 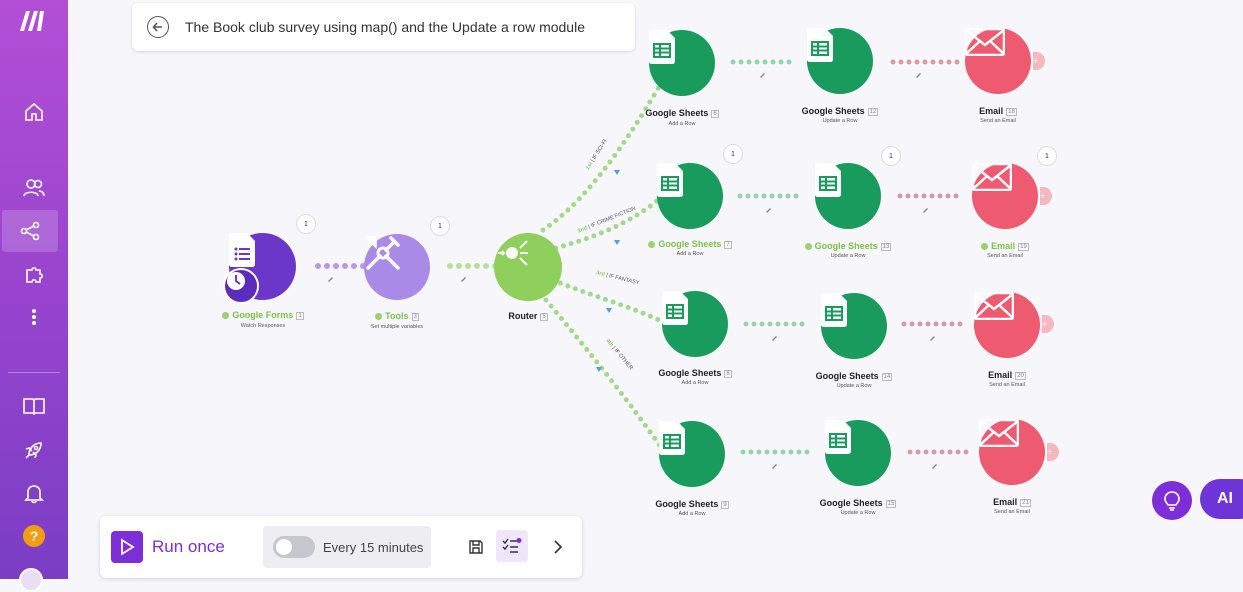 I want to click on sidebar-item-home, so click(x=34, y=112).